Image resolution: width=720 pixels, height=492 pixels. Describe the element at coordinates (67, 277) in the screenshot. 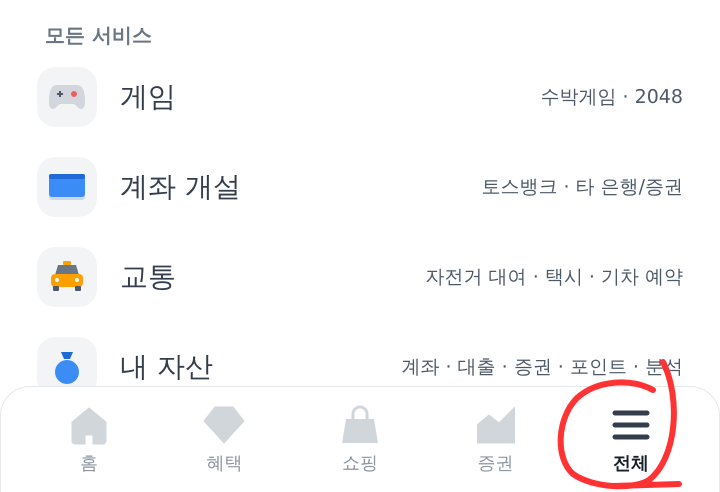

I see `taxi-icon` at that location.